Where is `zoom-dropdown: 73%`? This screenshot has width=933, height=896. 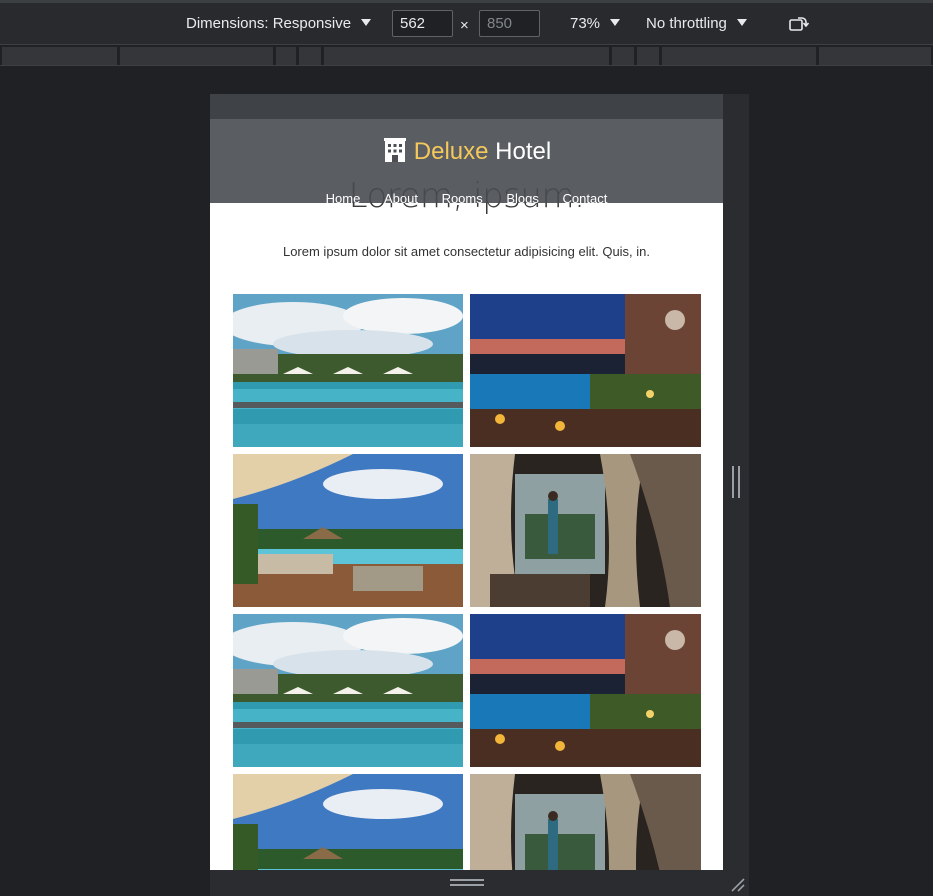
zoom-dropdown: 73% is located at coordinates (595, 23).